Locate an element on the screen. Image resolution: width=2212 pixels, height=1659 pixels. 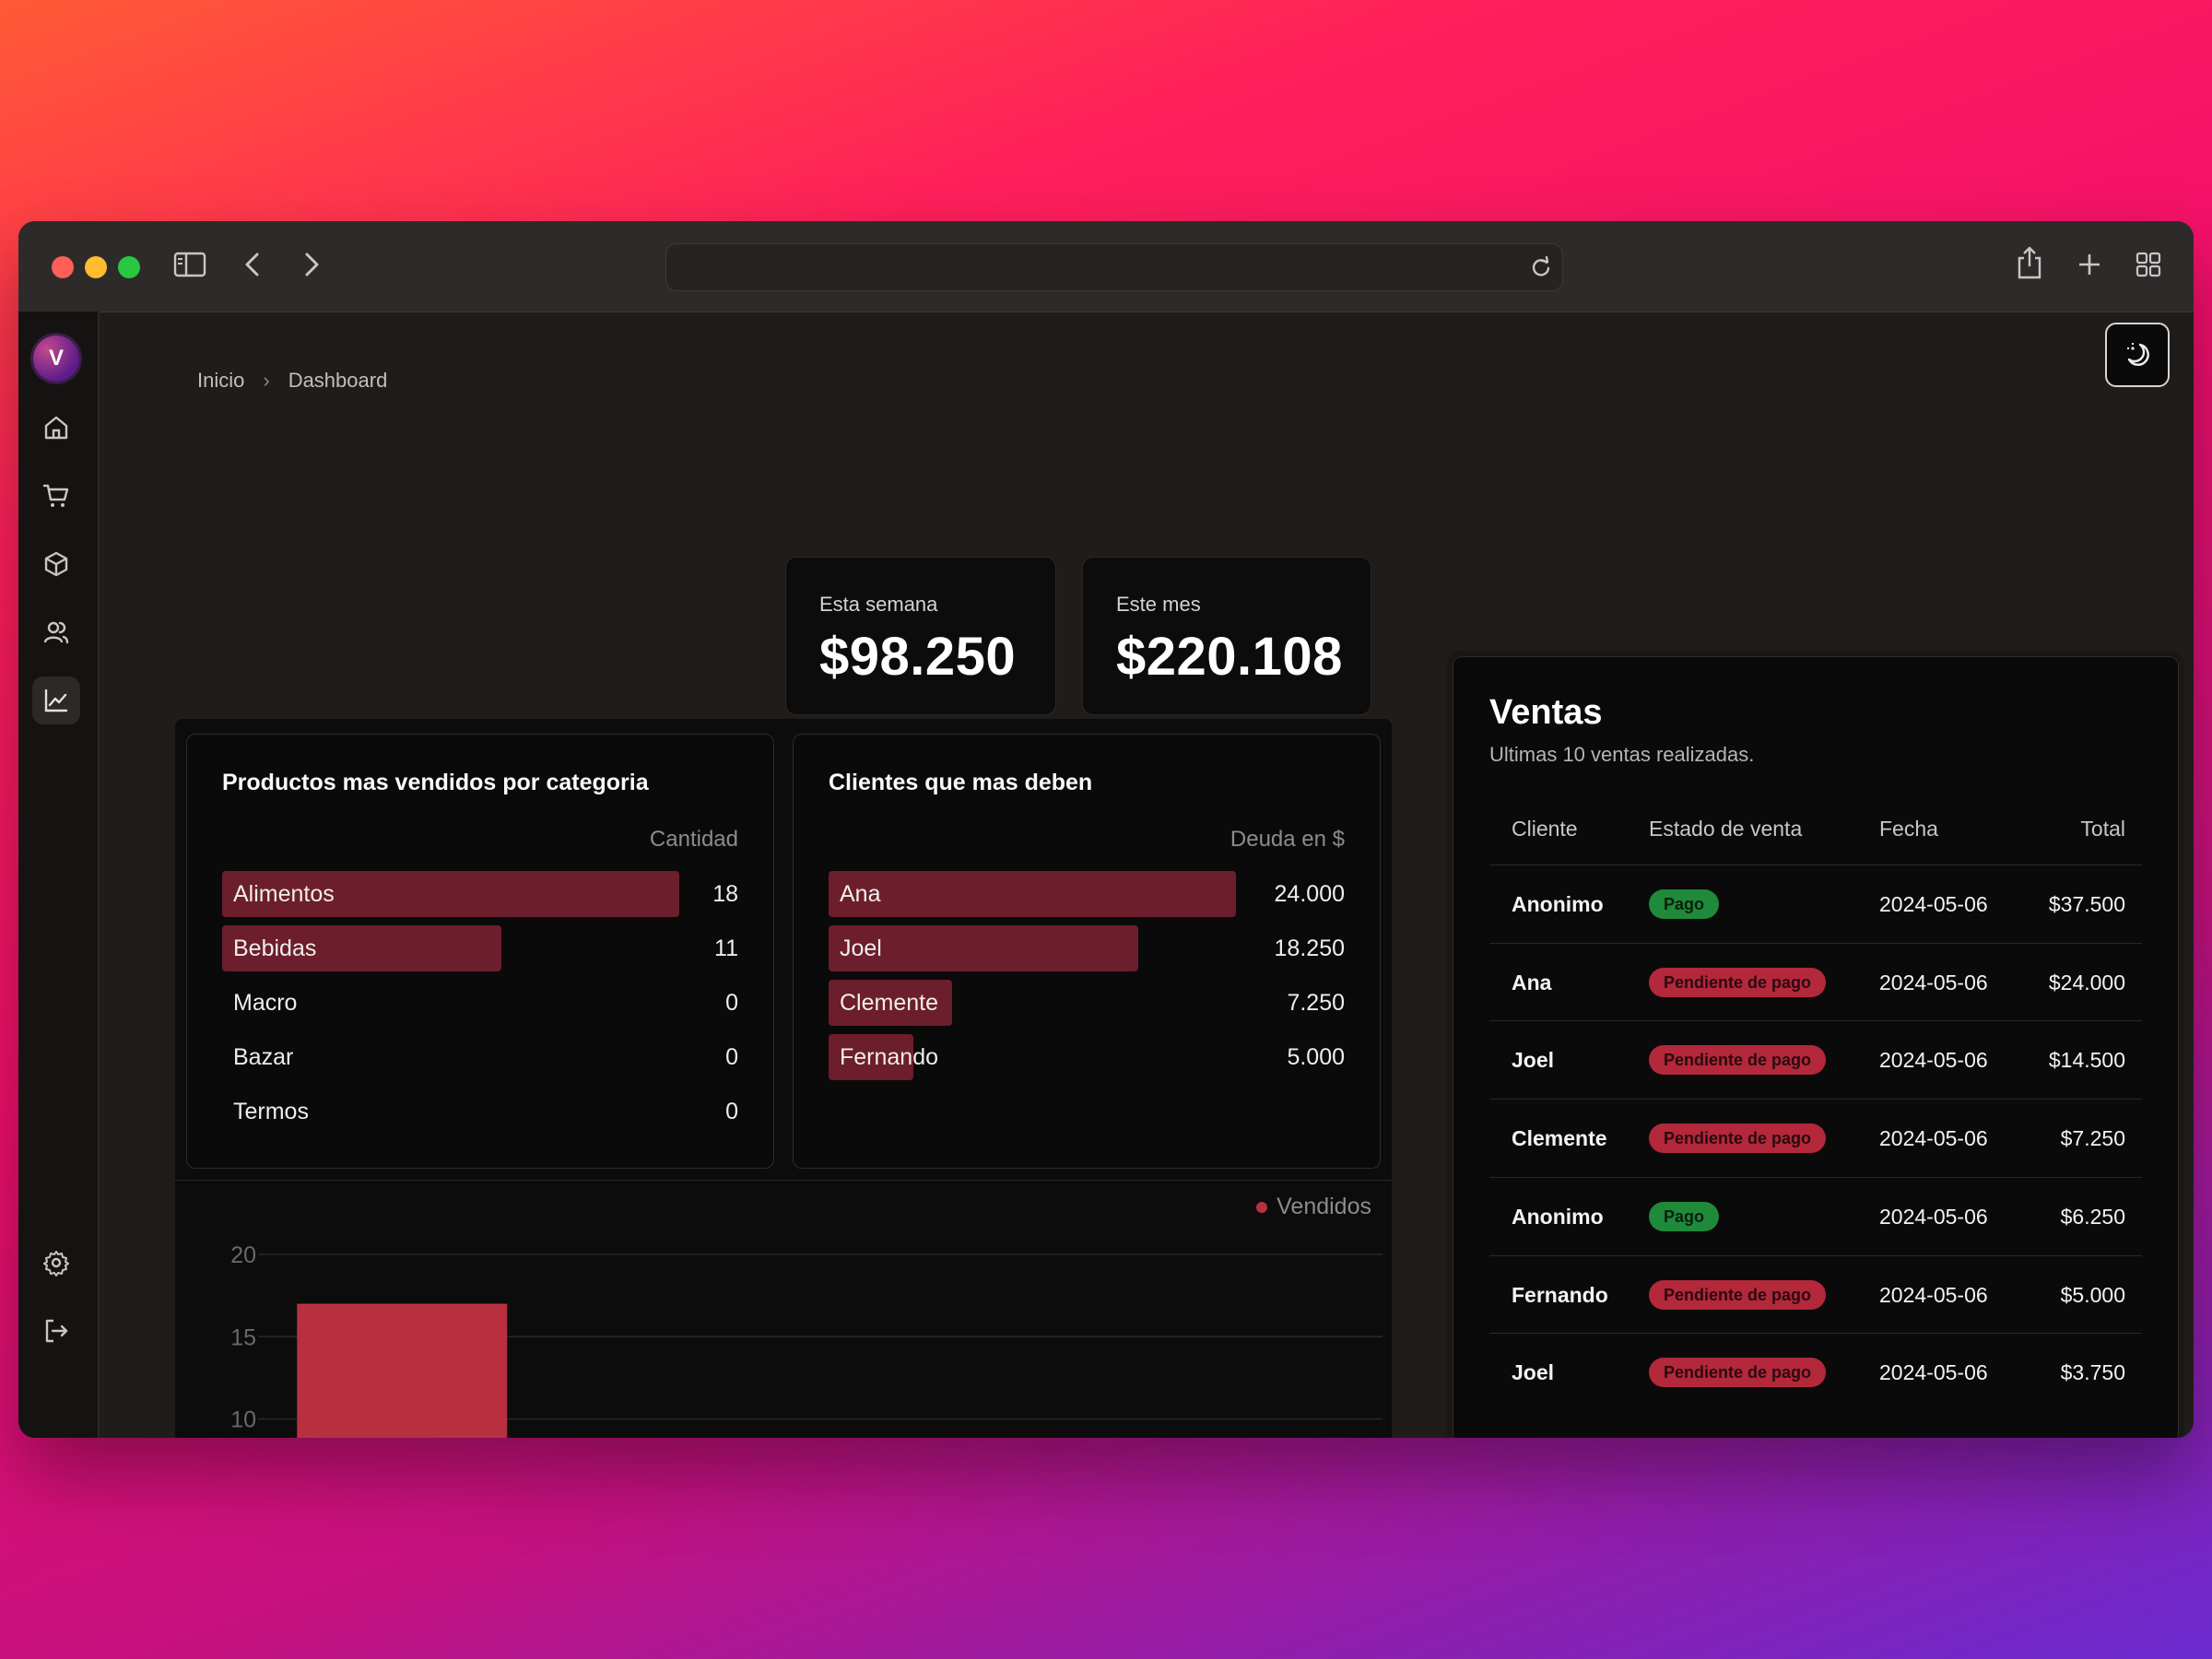
cell-total: $5.000 is located at coordinates (2092, 1294).